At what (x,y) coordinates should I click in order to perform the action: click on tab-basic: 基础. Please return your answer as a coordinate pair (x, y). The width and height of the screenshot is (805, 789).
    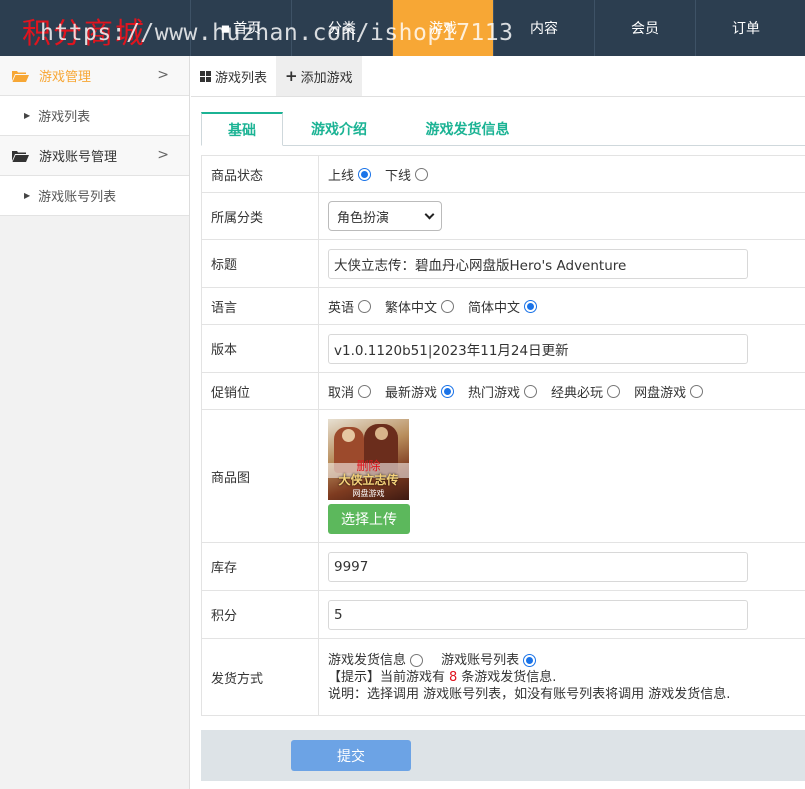
    Looking at the image, I should click on (242, 129).